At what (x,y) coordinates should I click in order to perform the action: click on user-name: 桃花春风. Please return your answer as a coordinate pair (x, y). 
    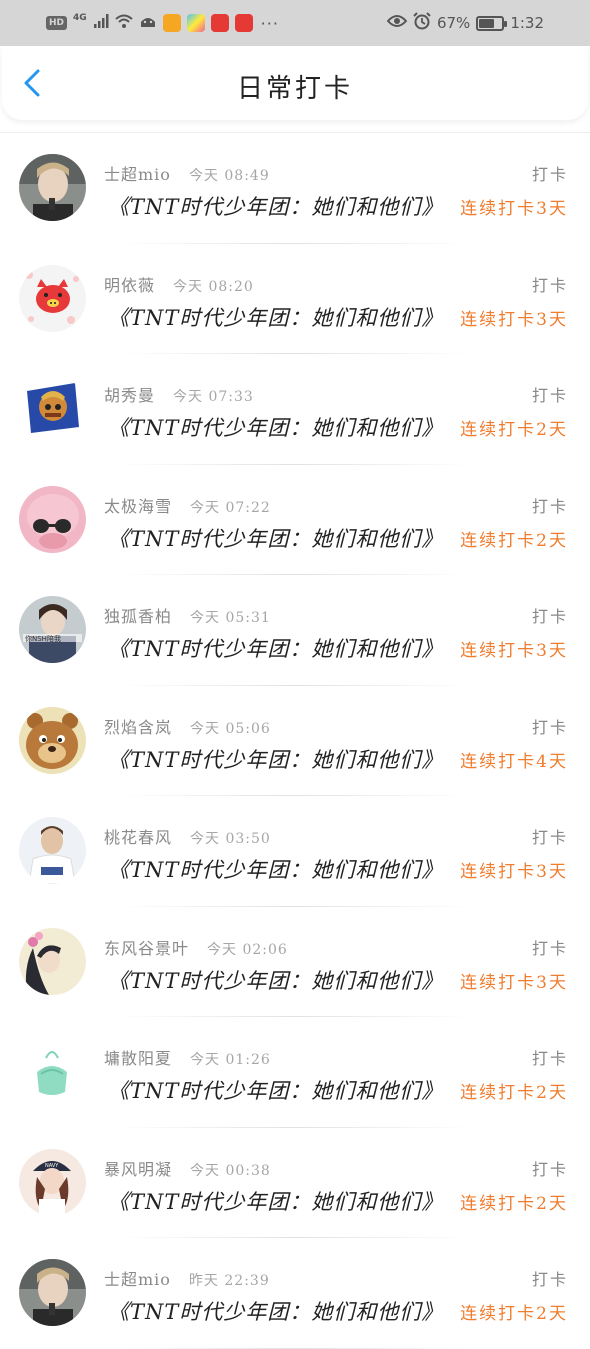
    Looking at the image, I should click on (138, 836).